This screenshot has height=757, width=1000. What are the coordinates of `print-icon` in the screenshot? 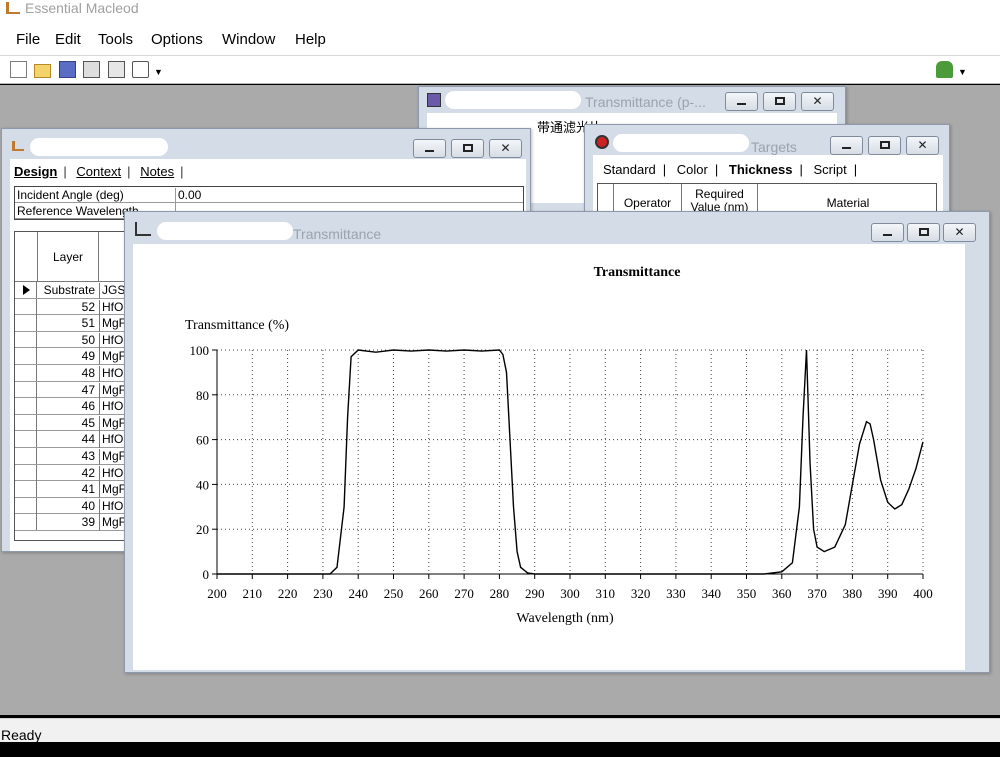 It's located at (116, 69).